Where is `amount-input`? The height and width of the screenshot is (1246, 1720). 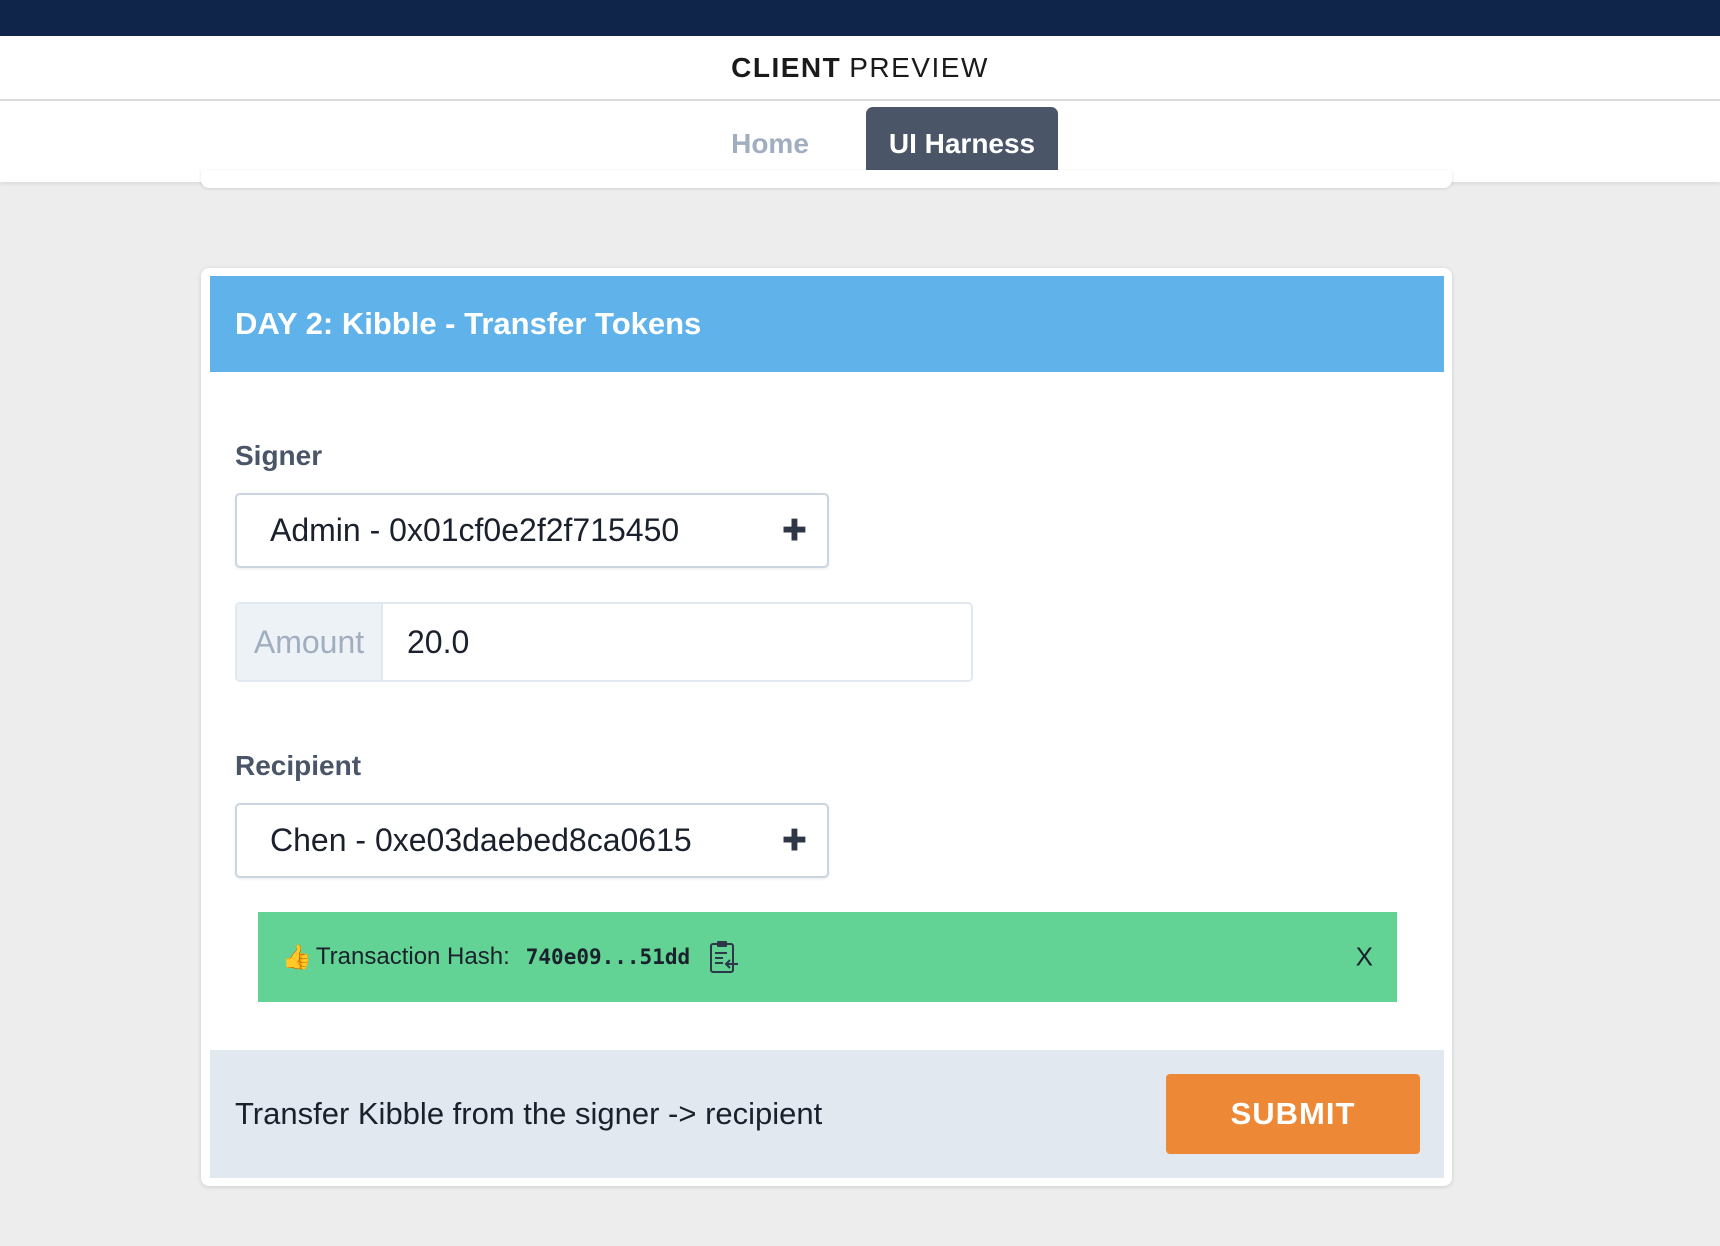
amount-input is located at coordinates (677, 642).